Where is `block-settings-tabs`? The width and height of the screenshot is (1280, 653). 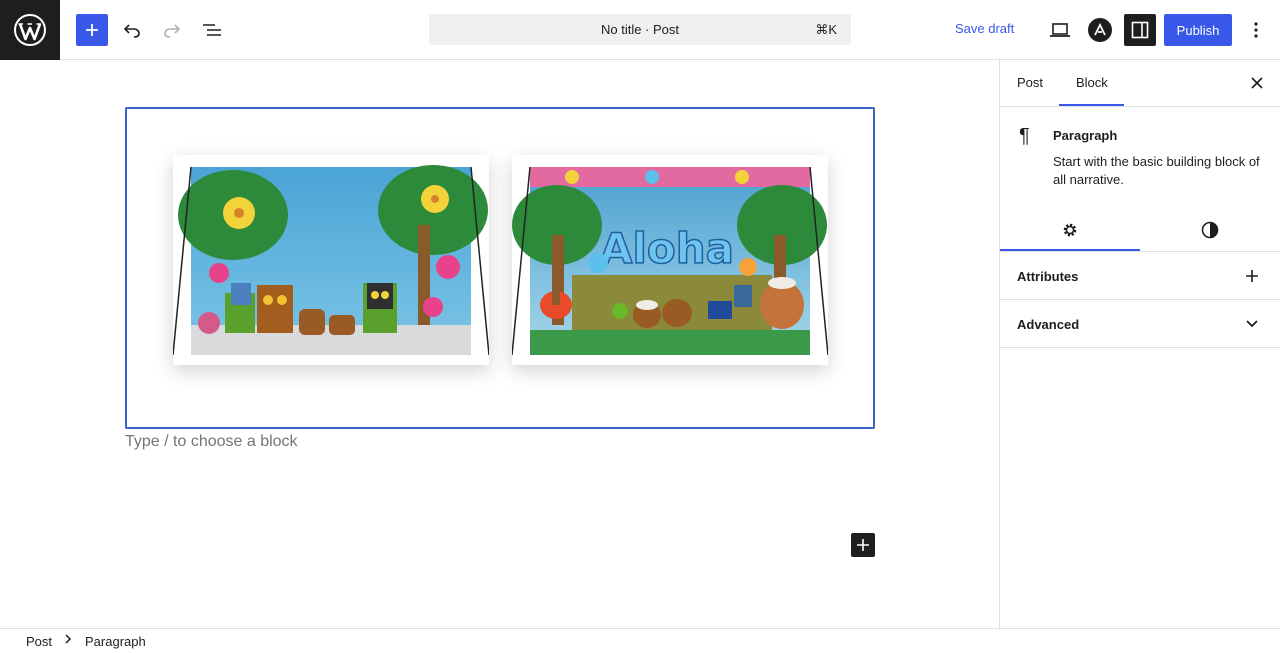
block-settings-tabs is located at coordinates (1140, 229).